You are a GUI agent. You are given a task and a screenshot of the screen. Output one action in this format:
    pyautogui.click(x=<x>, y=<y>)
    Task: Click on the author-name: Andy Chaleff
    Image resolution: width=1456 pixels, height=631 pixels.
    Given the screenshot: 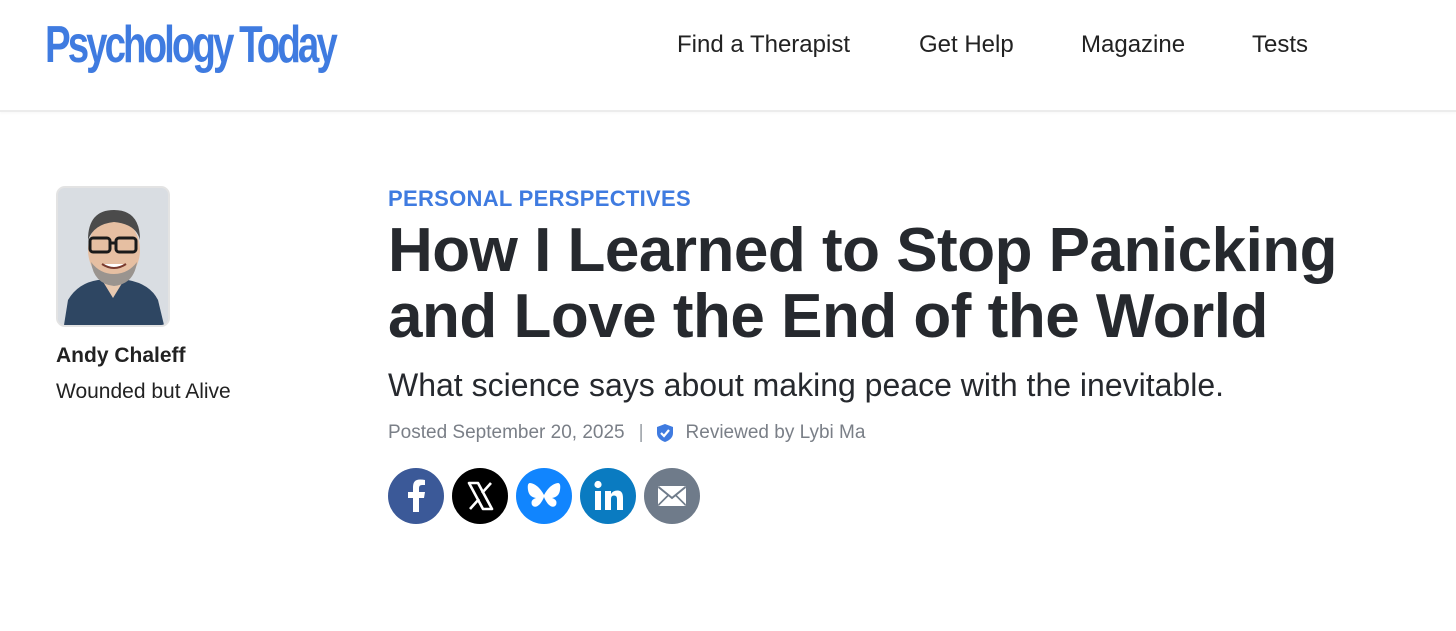 What is the action you would take?
    pyautogui.click(x=196, y=356)
    